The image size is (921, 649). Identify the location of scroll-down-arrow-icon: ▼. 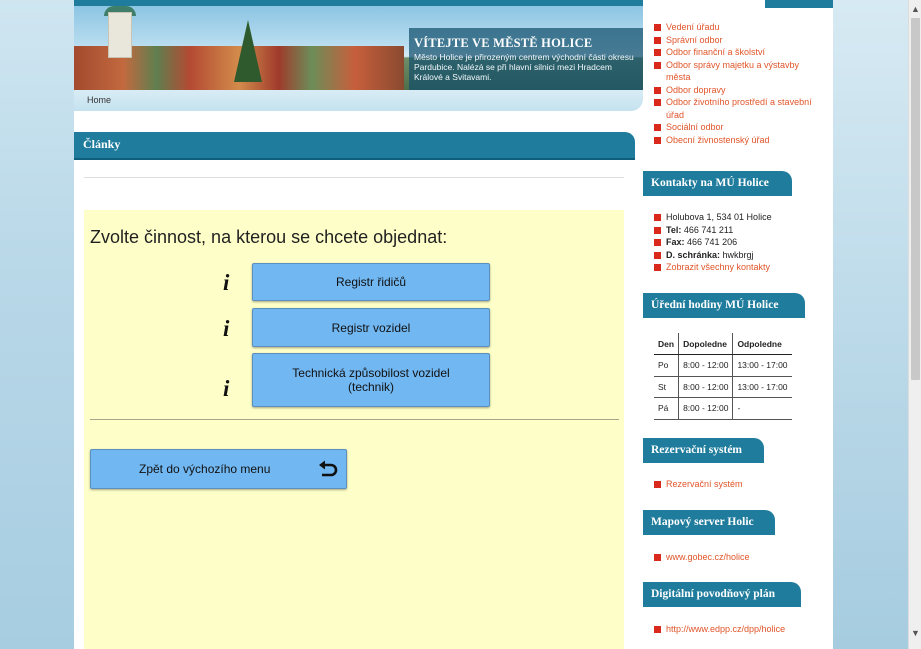
(915, 633).